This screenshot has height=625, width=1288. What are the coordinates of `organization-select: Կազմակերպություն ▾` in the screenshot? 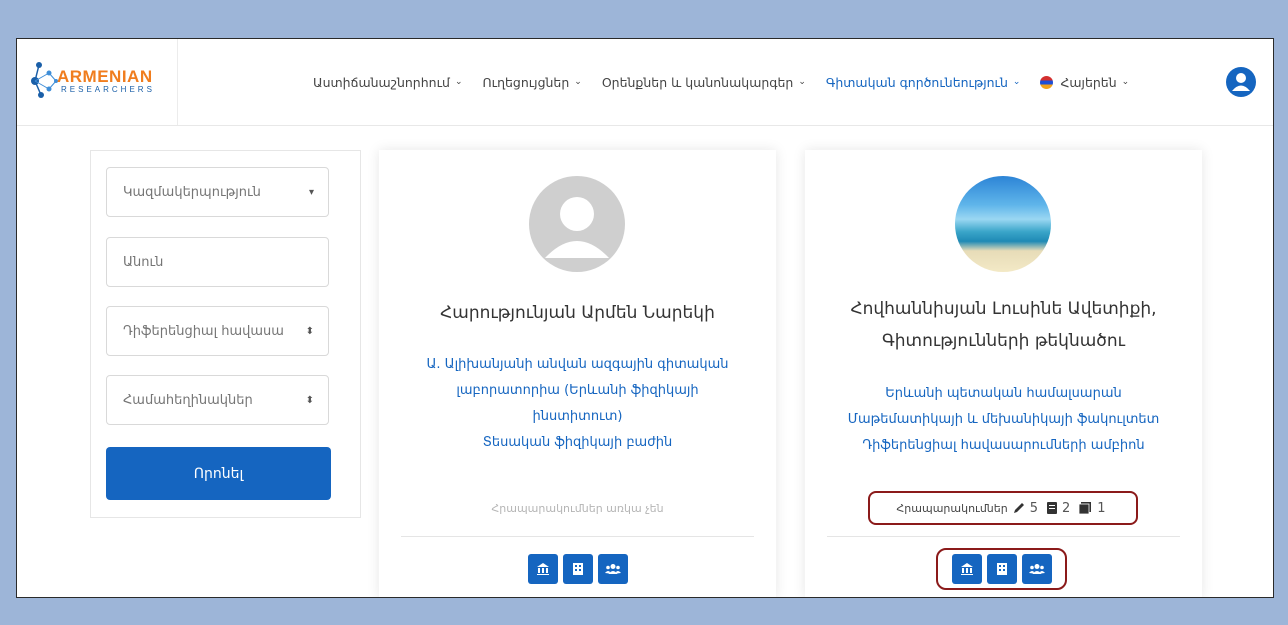 It's located at (217, 192).